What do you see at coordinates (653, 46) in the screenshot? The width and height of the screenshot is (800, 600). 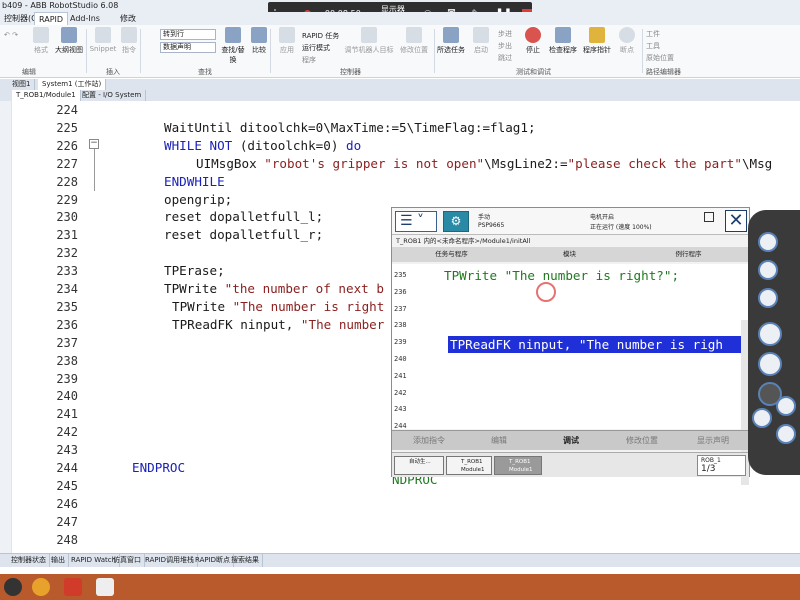 I see `tool-menu: 工具` at bounding box center [653, 46].